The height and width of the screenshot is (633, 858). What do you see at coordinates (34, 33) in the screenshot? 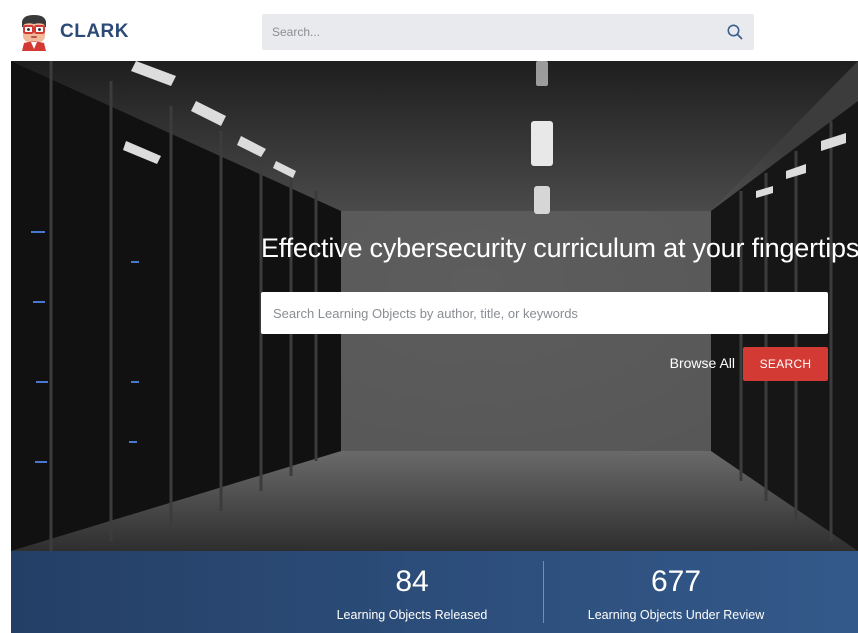
I see `mascot-logo-icon` at bounding box center [34, 33].